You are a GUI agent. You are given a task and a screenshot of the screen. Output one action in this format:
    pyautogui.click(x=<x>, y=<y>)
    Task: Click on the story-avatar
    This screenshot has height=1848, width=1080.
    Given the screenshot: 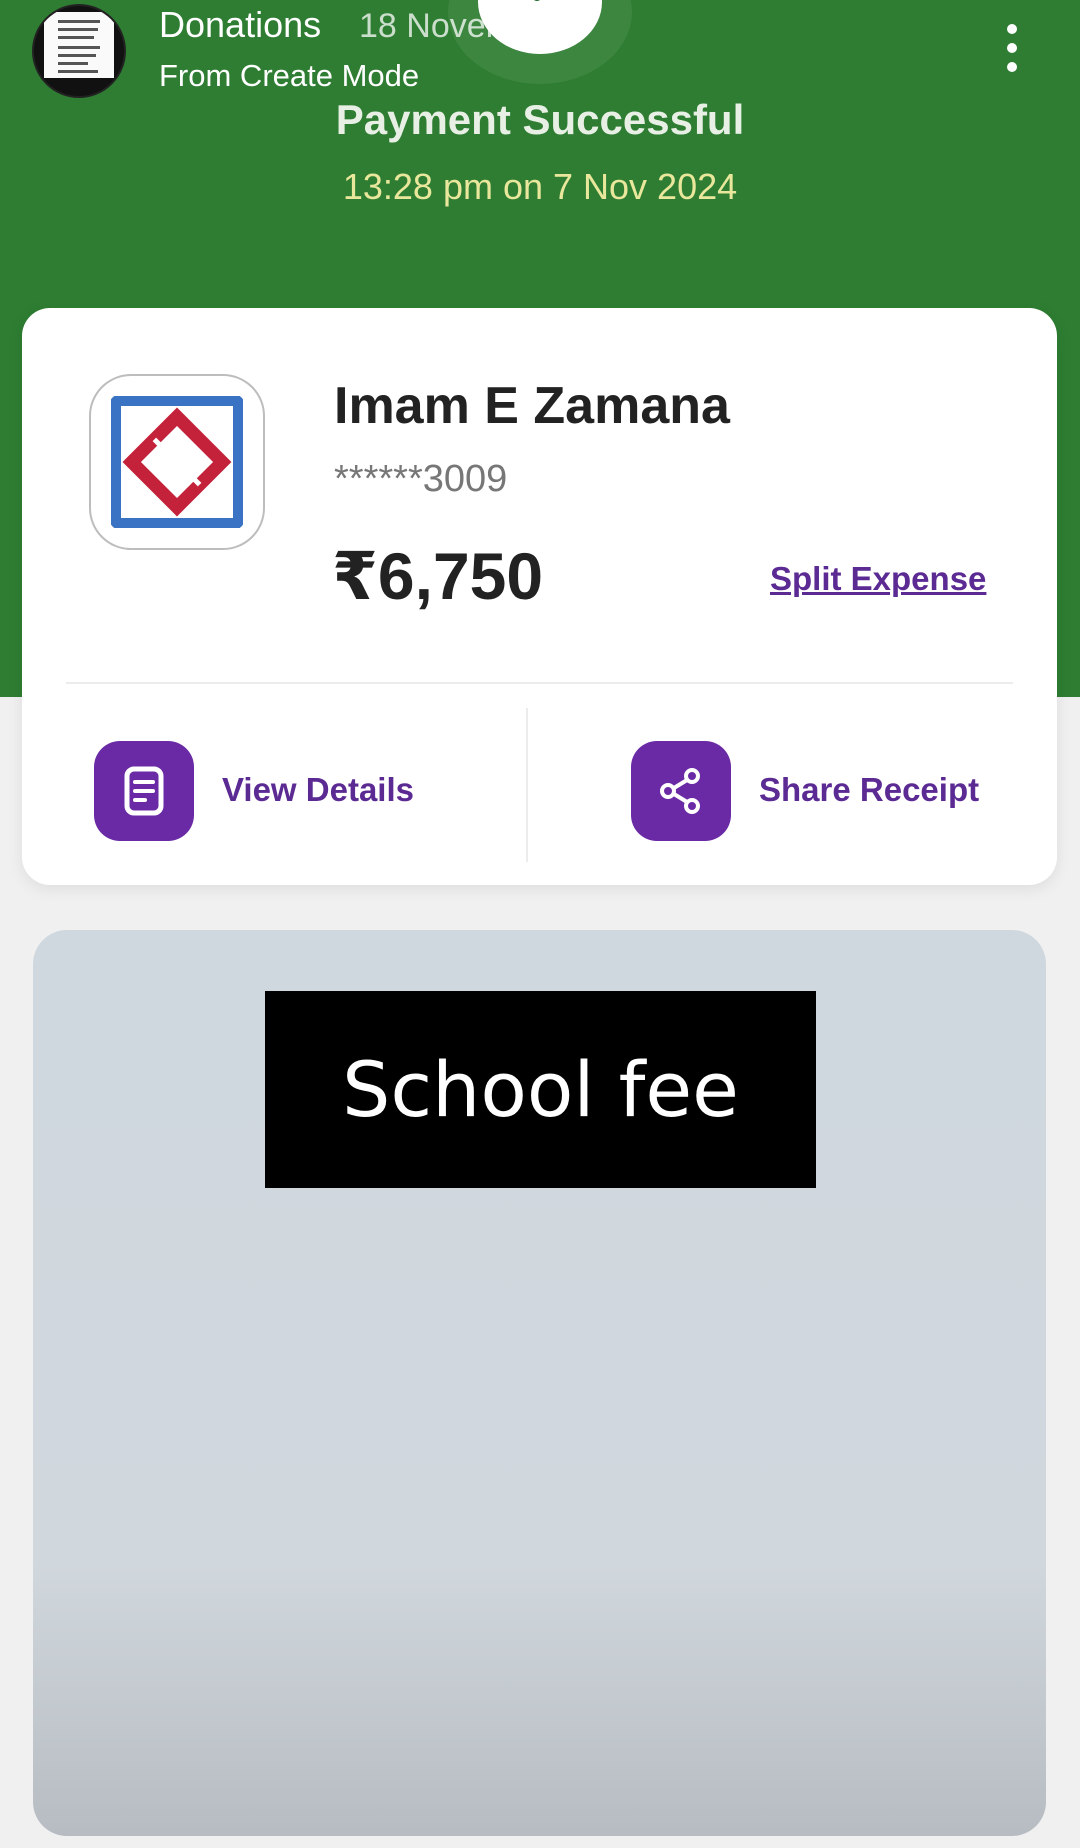 What is the action you would take?
    pyautogui.click(x=79, y=51)
    